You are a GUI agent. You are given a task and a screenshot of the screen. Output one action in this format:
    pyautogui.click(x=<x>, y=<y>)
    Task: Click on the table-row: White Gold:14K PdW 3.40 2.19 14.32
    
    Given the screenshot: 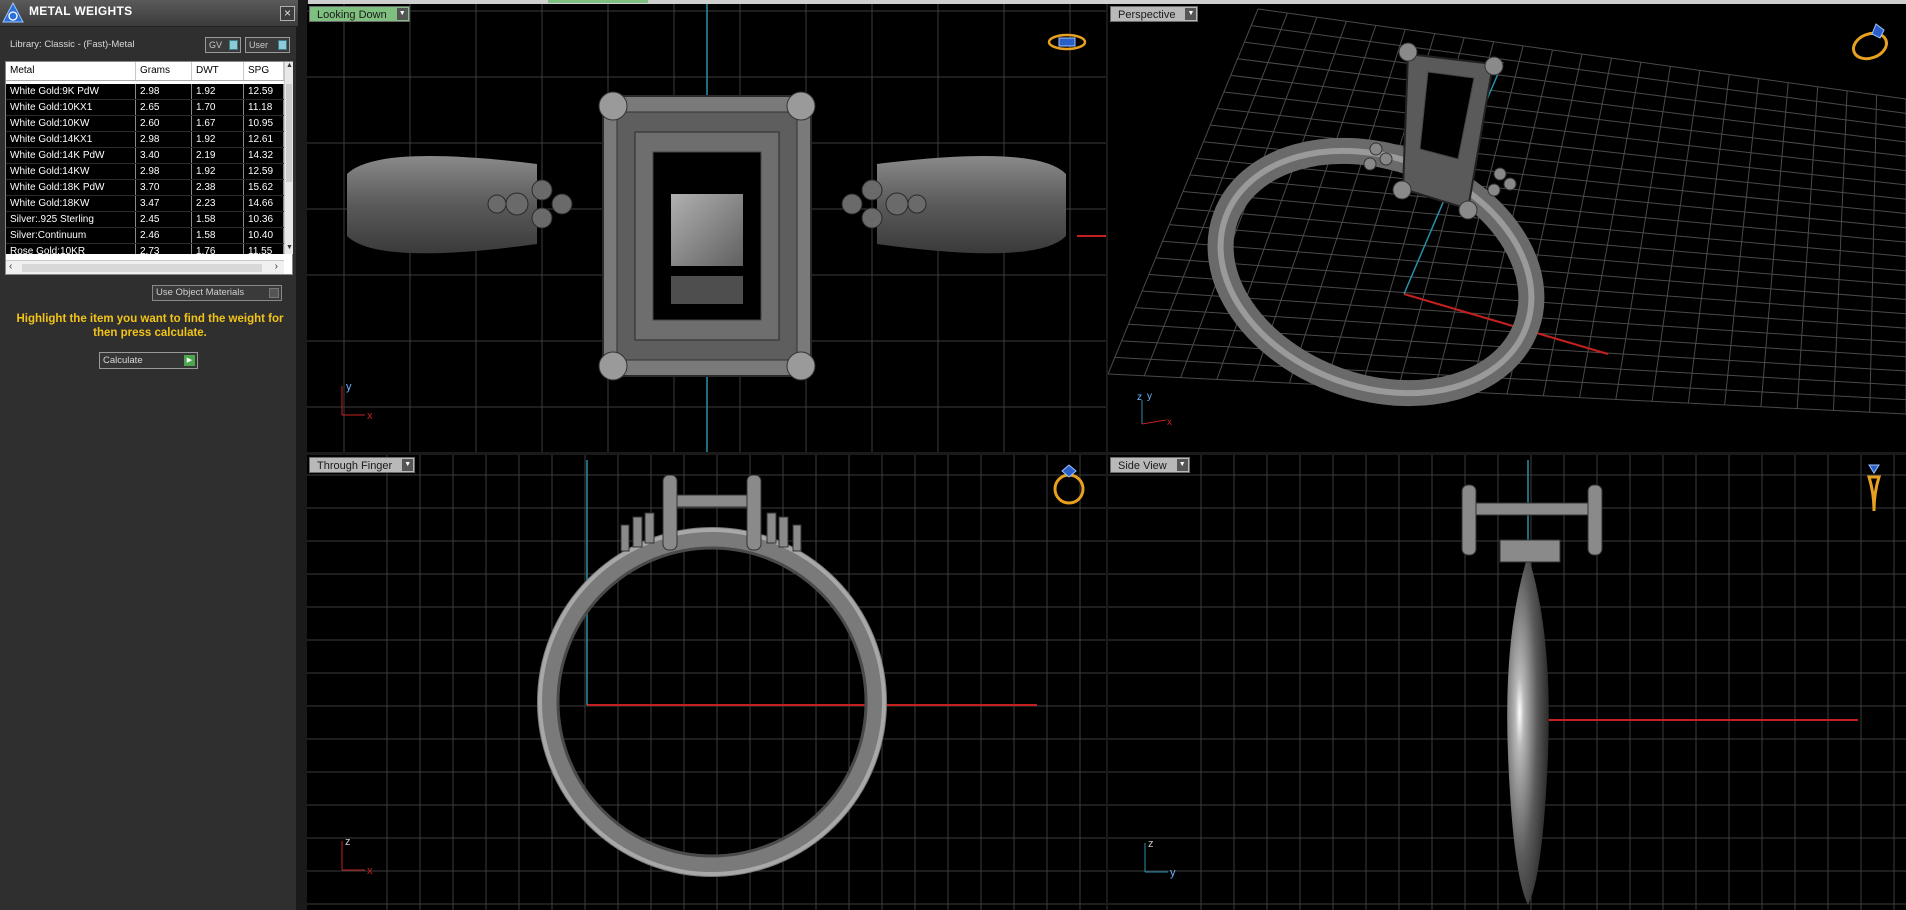 What is the action you would take?
    pyautogui.click(x=145, y=156)
    